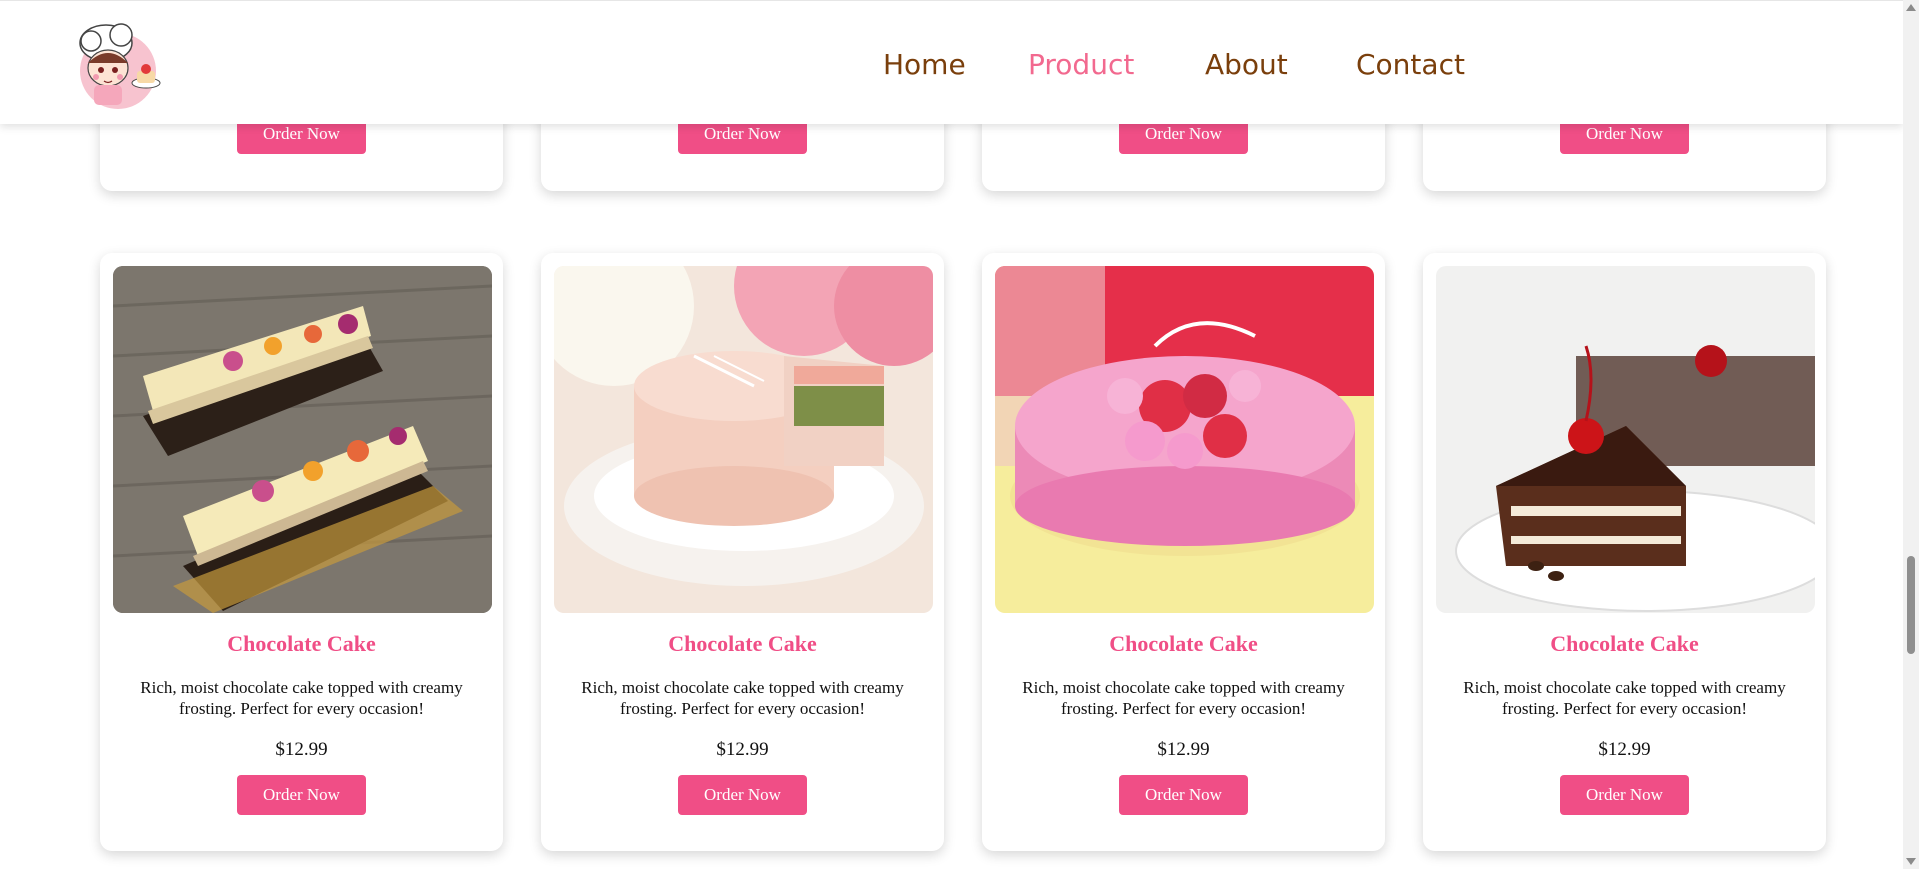  What do you see at coordinates (1625, 439) in the screenshot?
I see `black-forest-cake-image` at bounding box center [1625, 439].